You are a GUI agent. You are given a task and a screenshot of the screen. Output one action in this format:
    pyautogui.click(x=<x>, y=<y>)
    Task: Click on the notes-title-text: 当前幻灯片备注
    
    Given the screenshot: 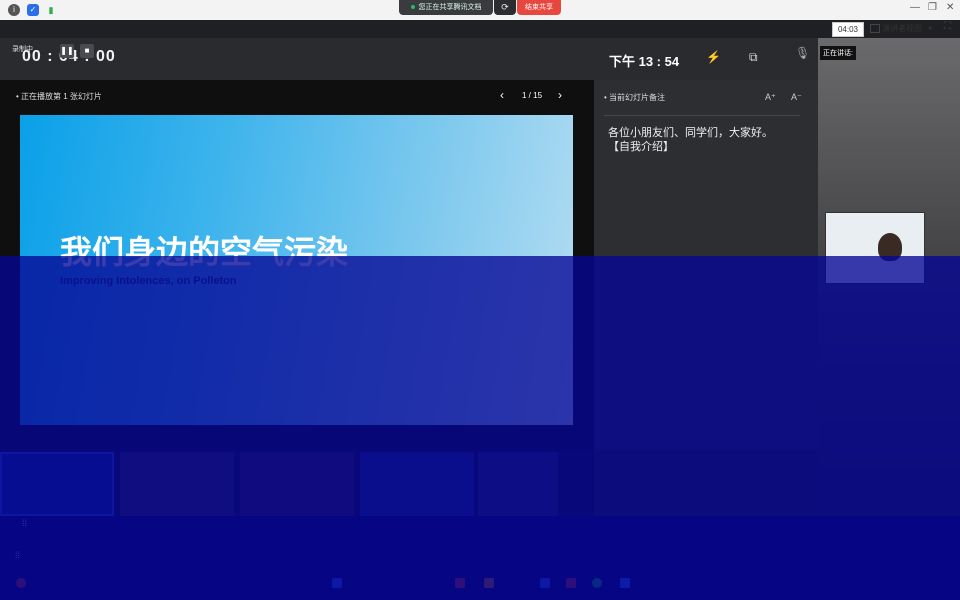 What is the action you would take?
    pyautogui.click(x=637, y=97)
    